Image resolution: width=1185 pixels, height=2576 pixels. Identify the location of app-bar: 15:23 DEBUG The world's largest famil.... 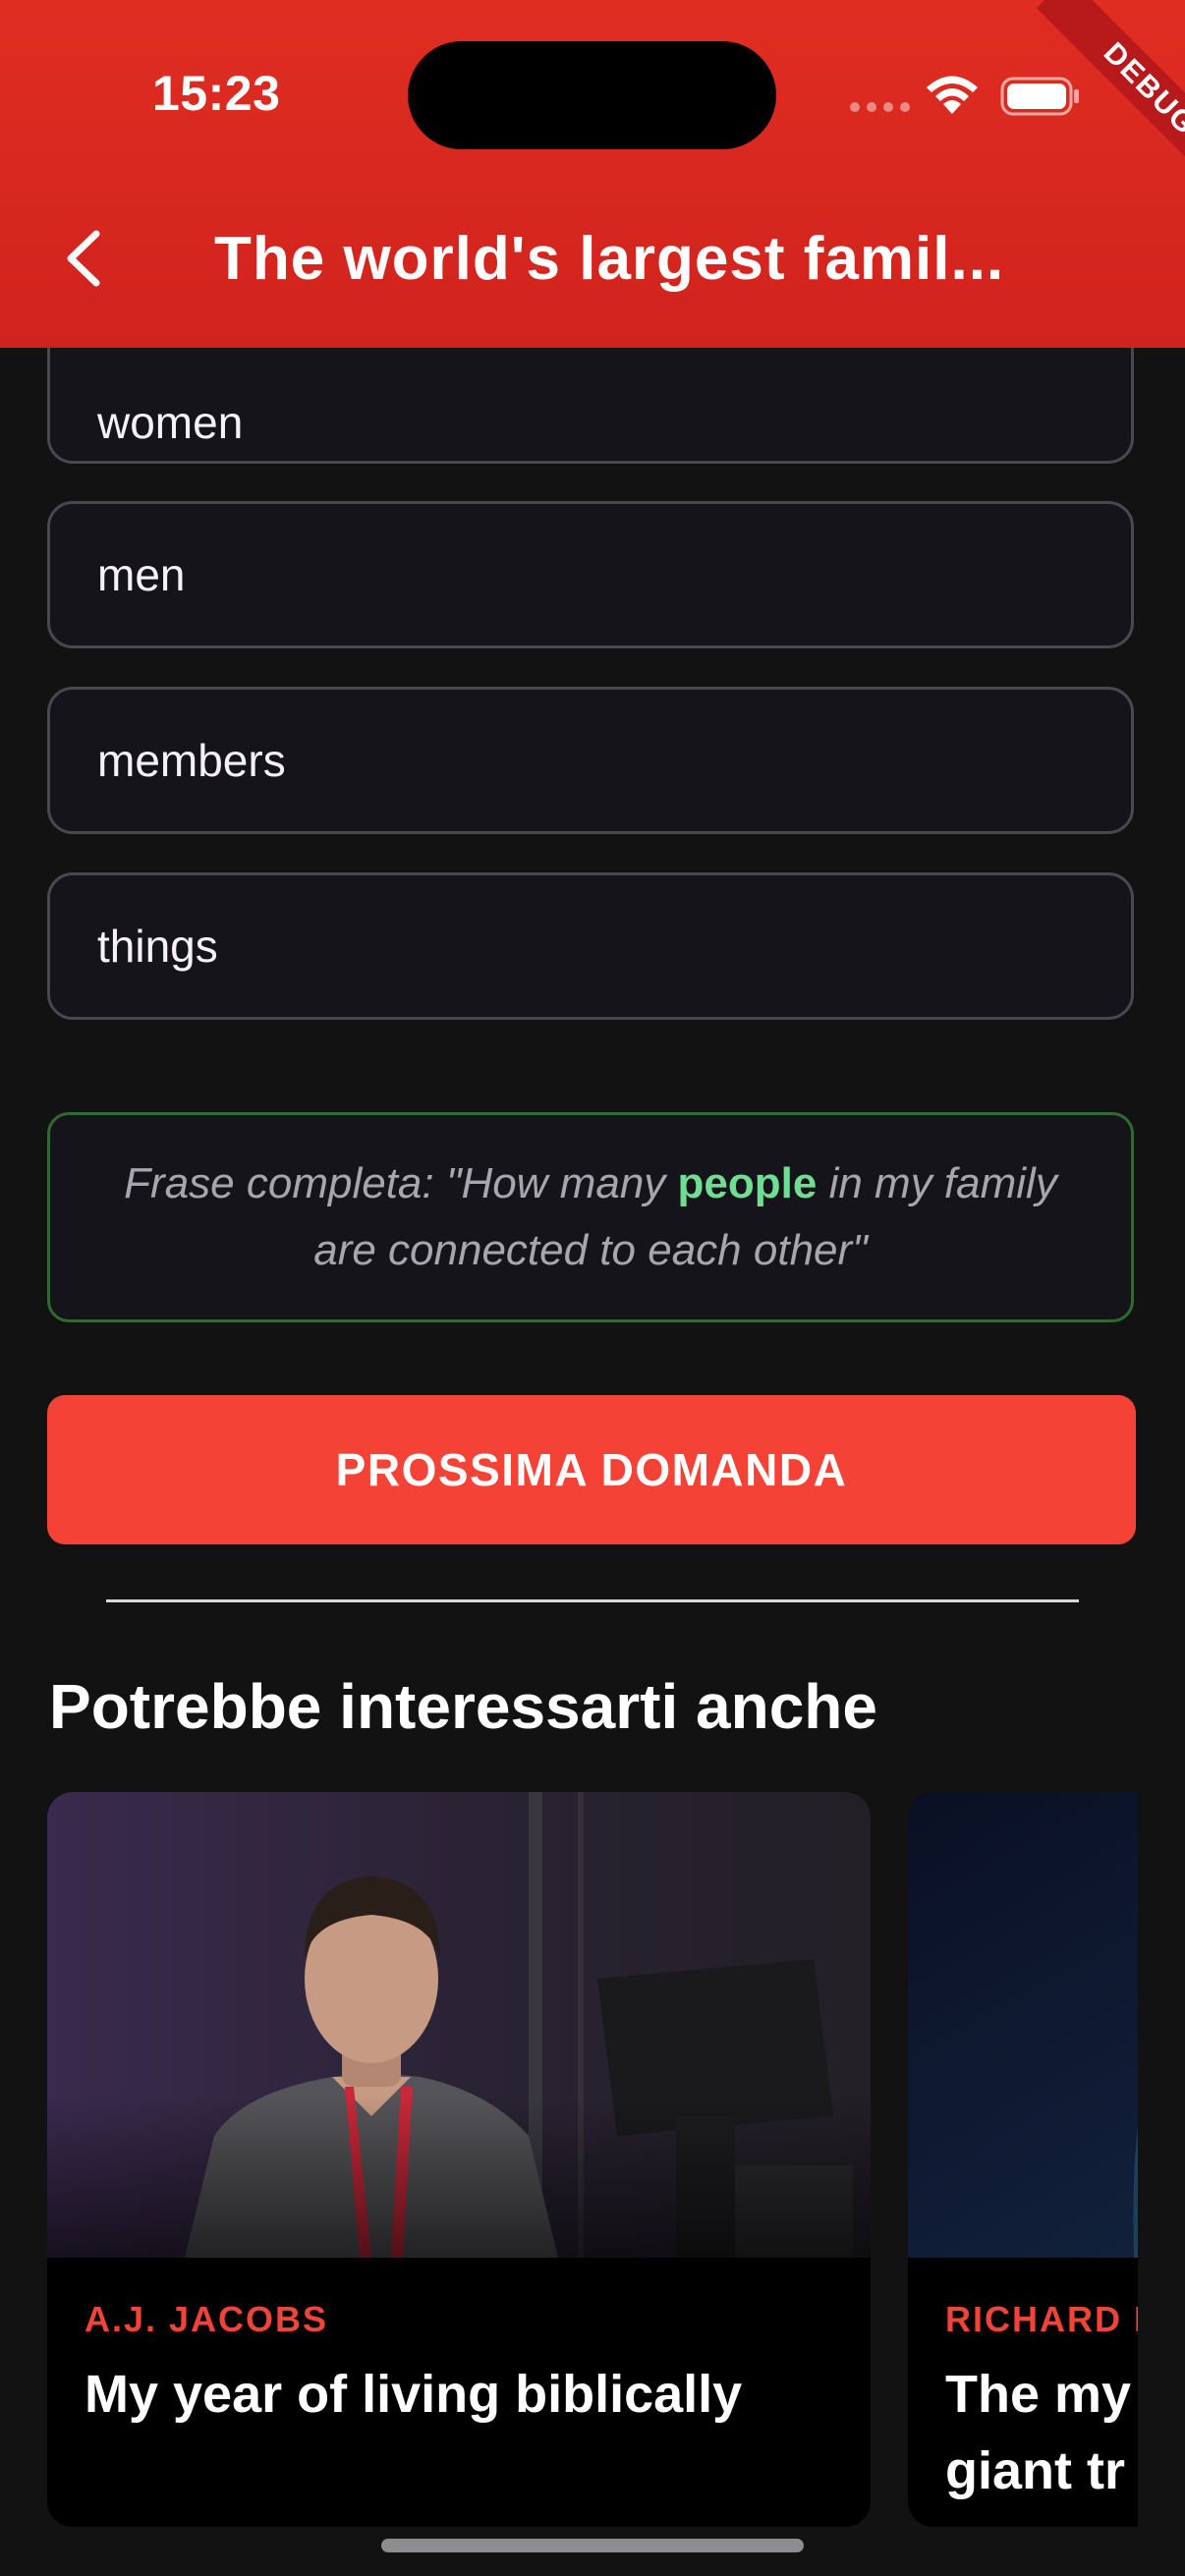
(592, 174).